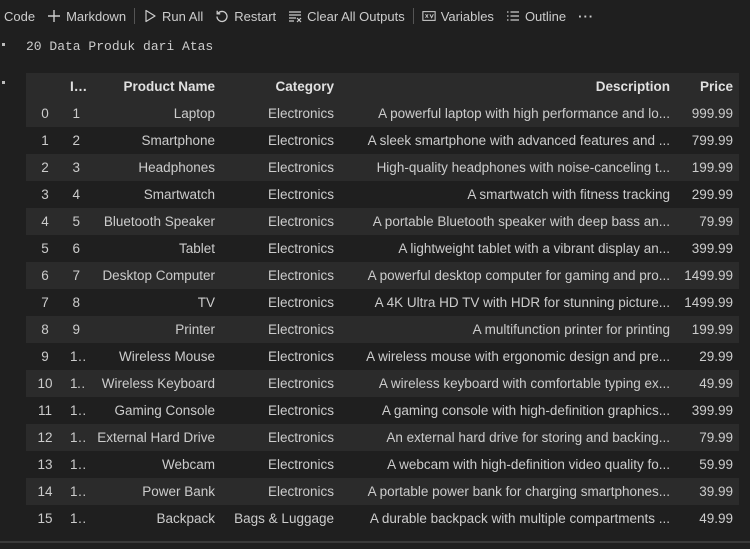 This screenshot has height=549, width=750. What do you see at coordinates (255, 16) in the screenshot?
I see `restart-label: Restart` at bounding box center [255, 16].